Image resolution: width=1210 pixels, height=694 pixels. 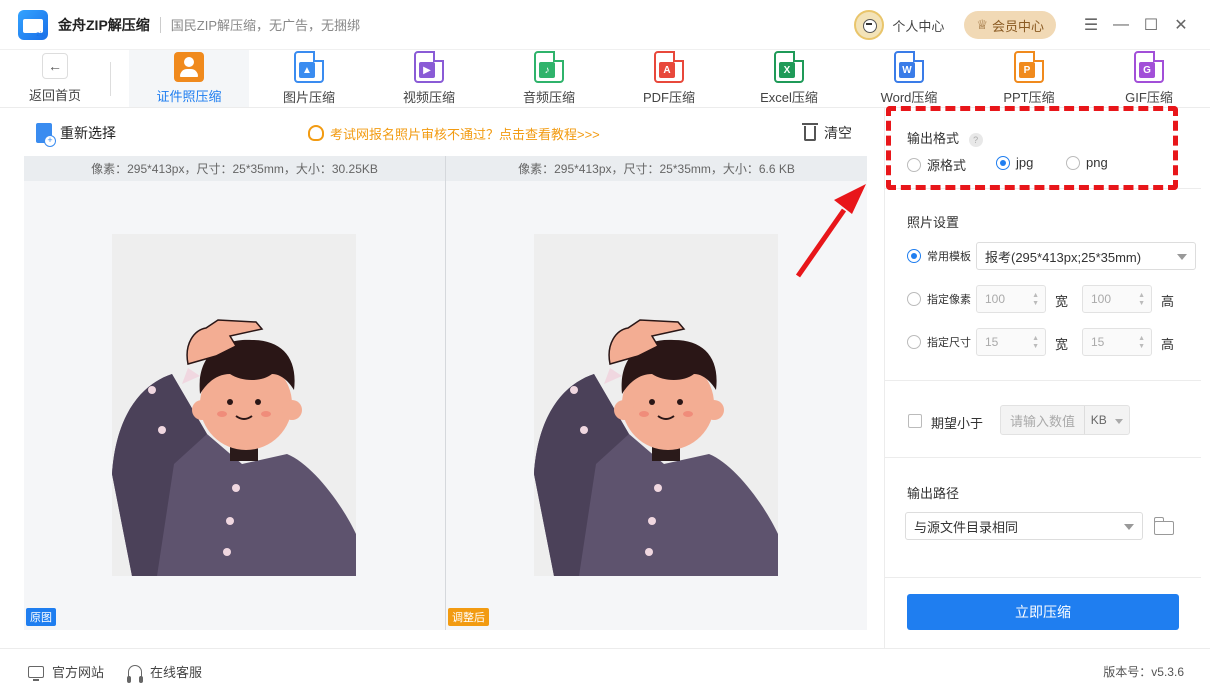 I want to click on tab-label: PPT压缩, so click(x=1029, y=97).